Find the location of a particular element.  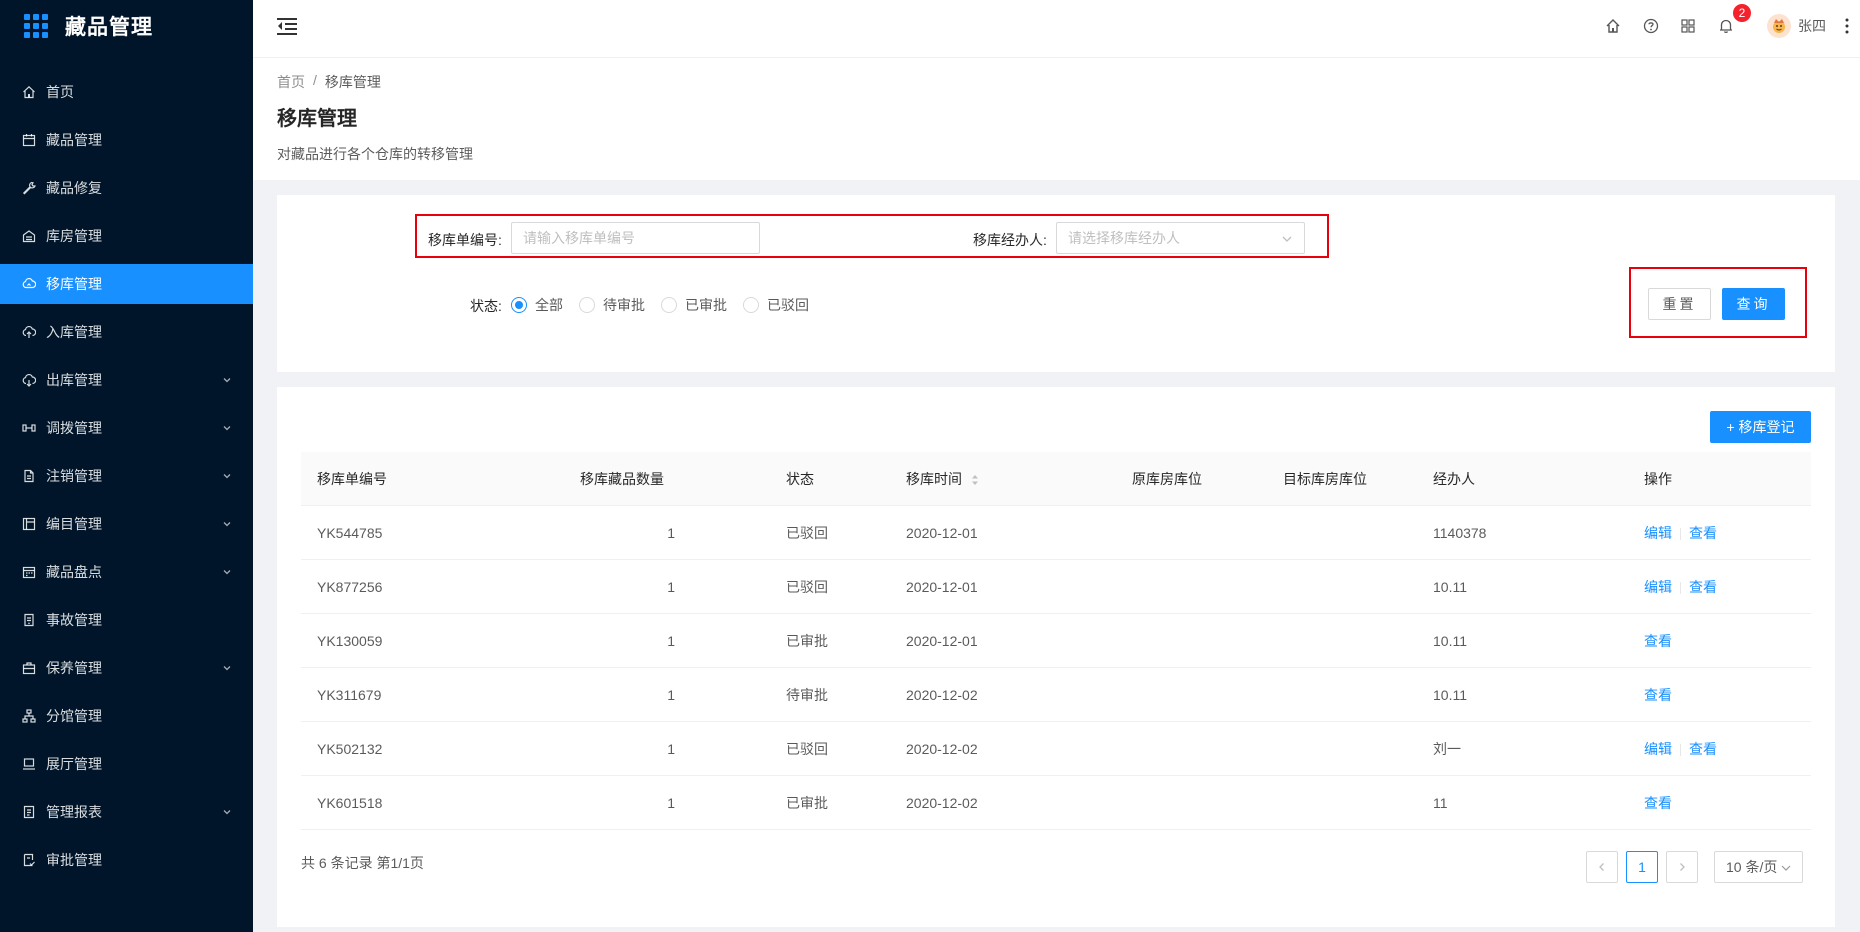

table-row: YK877256 1 已驳回 2020-12-01 10.11 编辑 查看 is located at coordinates (1056, 587).